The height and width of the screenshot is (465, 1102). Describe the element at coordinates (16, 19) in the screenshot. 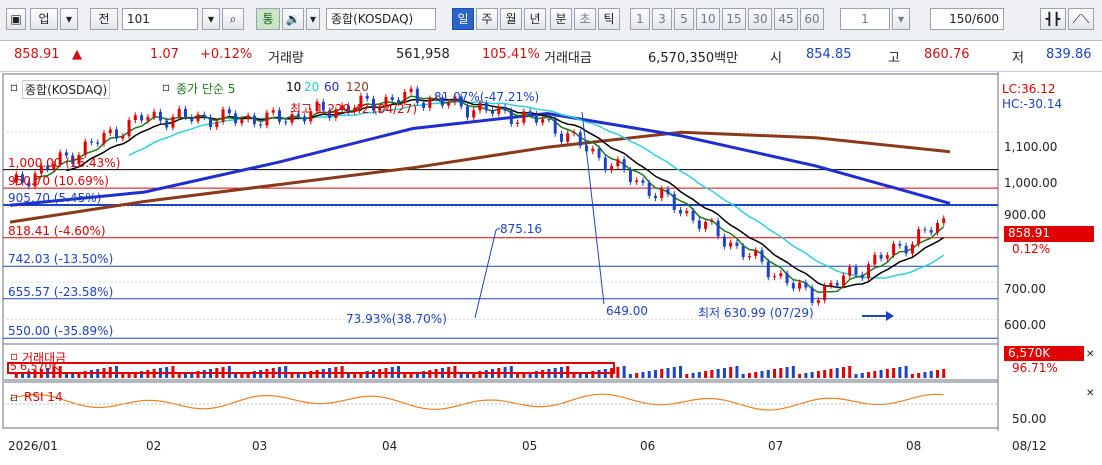

I see `menu-icon: ▣` at that location.